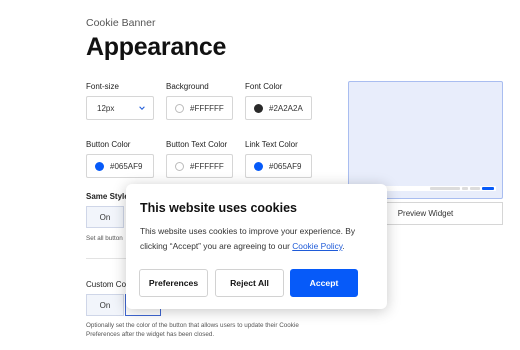 Image resolution: width=520 pixels, height=350 pixels. Describe the element at coordinates (475, 188) in the screenshot. I see `mini-reject-button` at that location.